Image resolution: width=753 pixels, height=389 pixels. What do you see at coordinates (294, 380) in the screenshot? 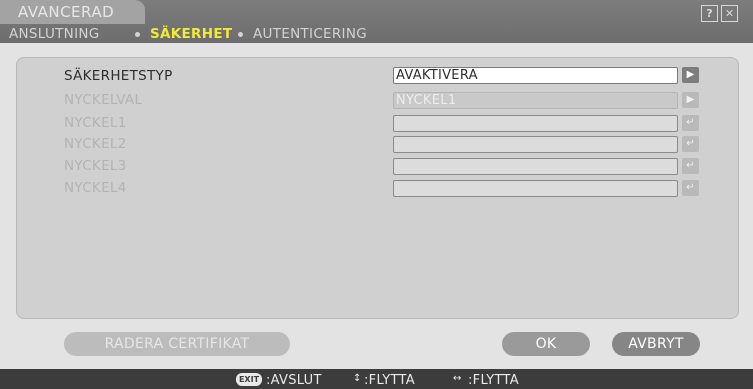
I see `exit-hint: :AVSLUT` at bounding box center [294, 380].